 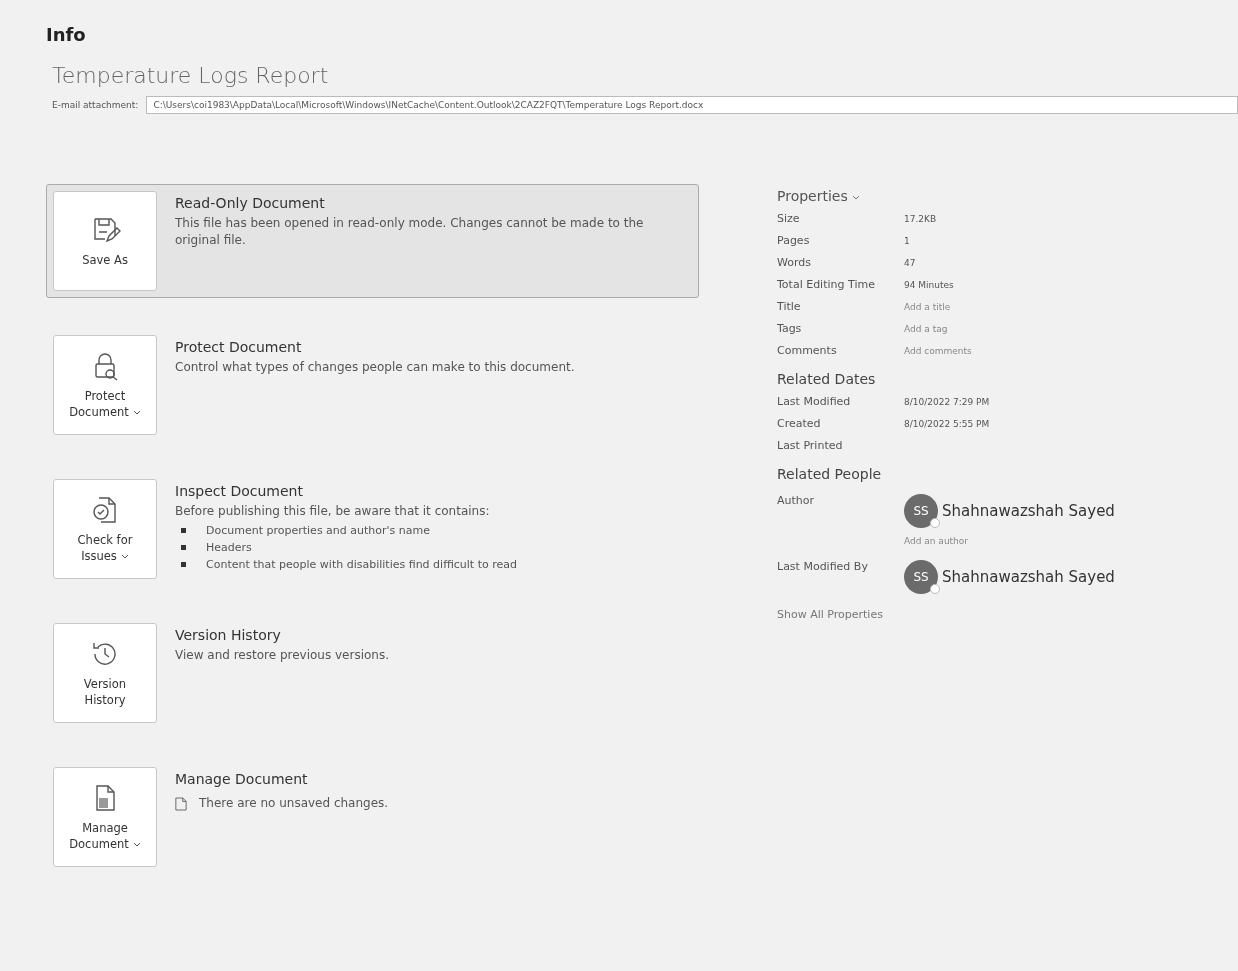 I want to click on section-title: Read-Only Document, so click(x=250, y=203).